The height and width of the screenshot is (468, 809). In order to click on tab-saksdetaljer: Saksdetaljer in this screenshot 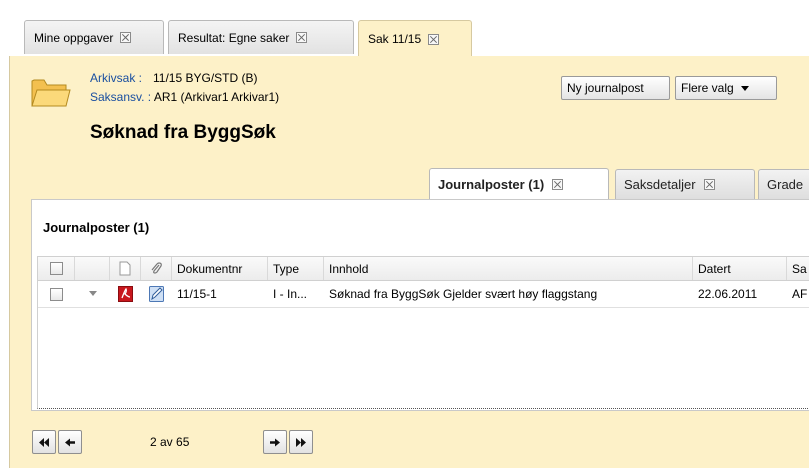, I will do `click(685, 184)`.